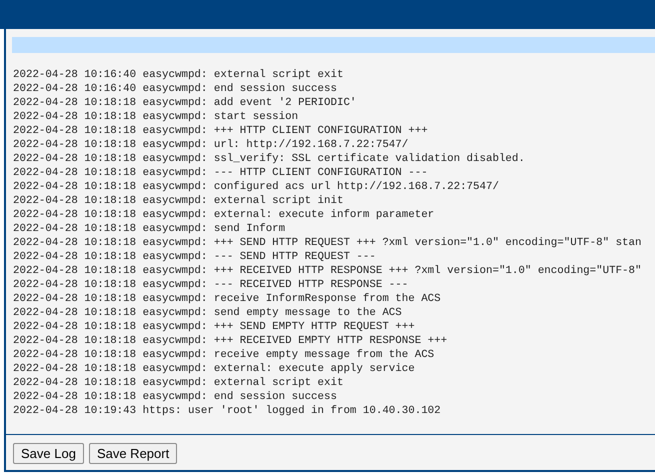 The width and height of the screenshot is (655, 476). I want to click on log-line: 2022-04-28 10:18:18 easycwmpd: url: http://192.168.7.22:7547/, so click(210, 145).